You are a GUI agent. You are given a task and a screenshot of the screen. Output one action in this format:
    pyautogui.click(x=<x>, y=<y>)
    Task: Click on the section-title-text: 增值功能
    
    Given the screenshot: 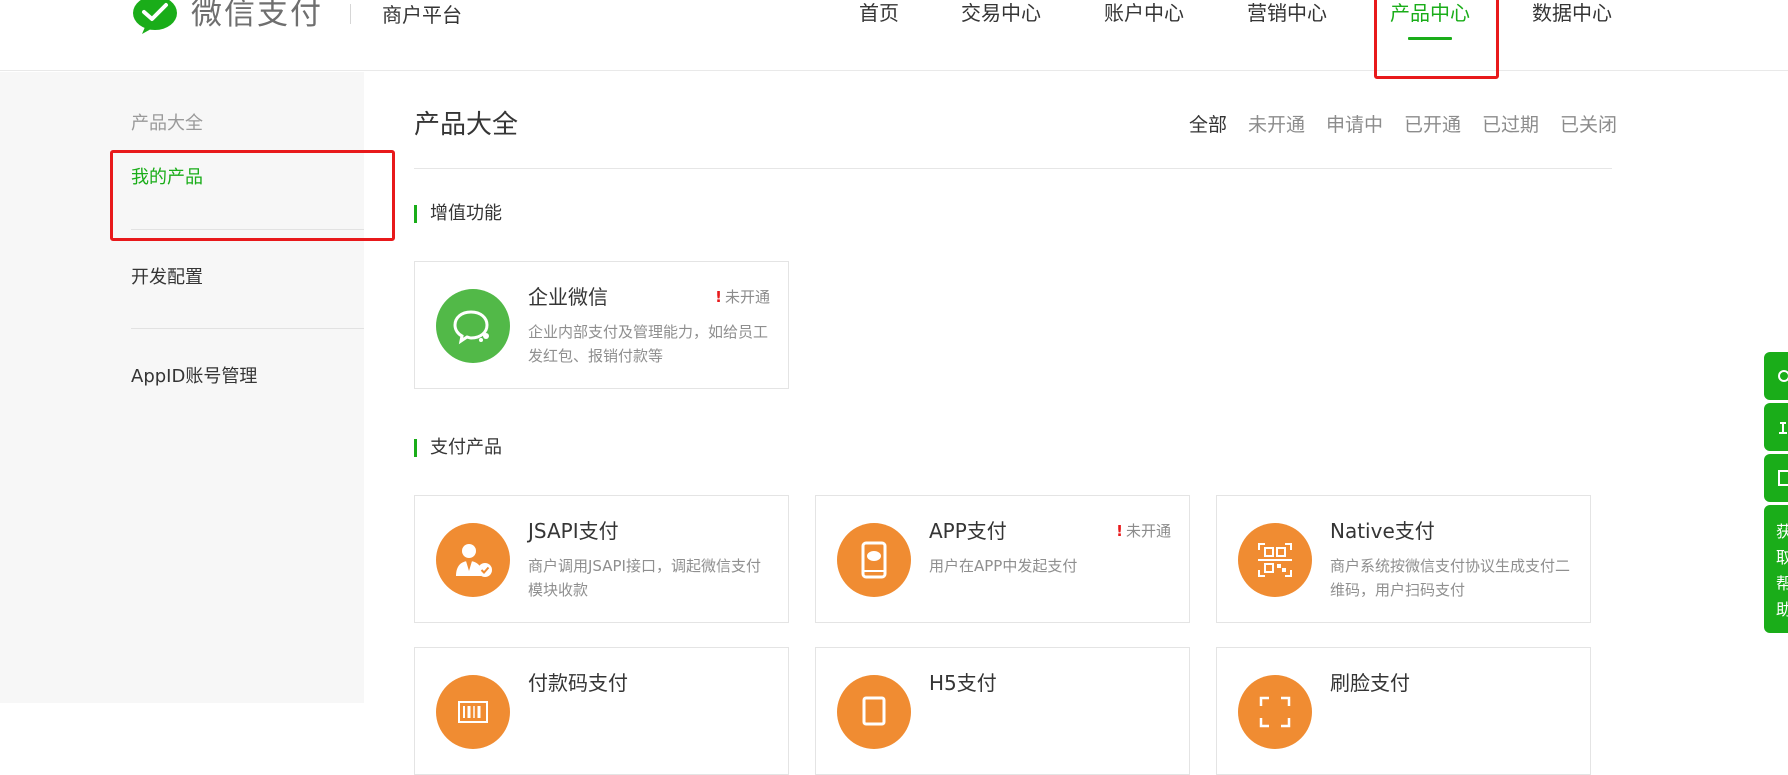 What is the action you would take?
    pyautogui.click(x=466, y=213)
    